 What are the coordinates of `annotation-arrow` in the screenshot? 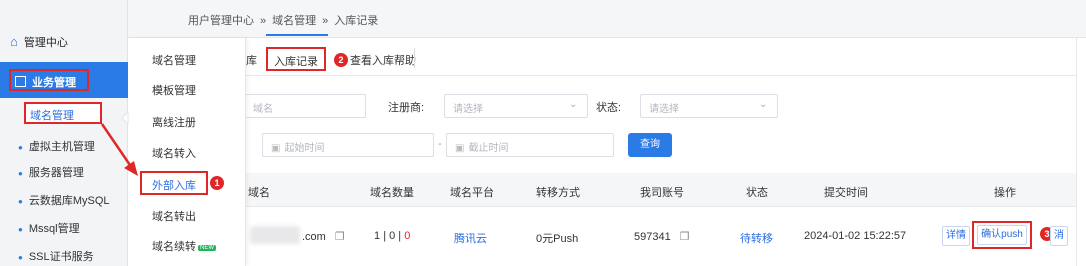 It's located at (119, 143).